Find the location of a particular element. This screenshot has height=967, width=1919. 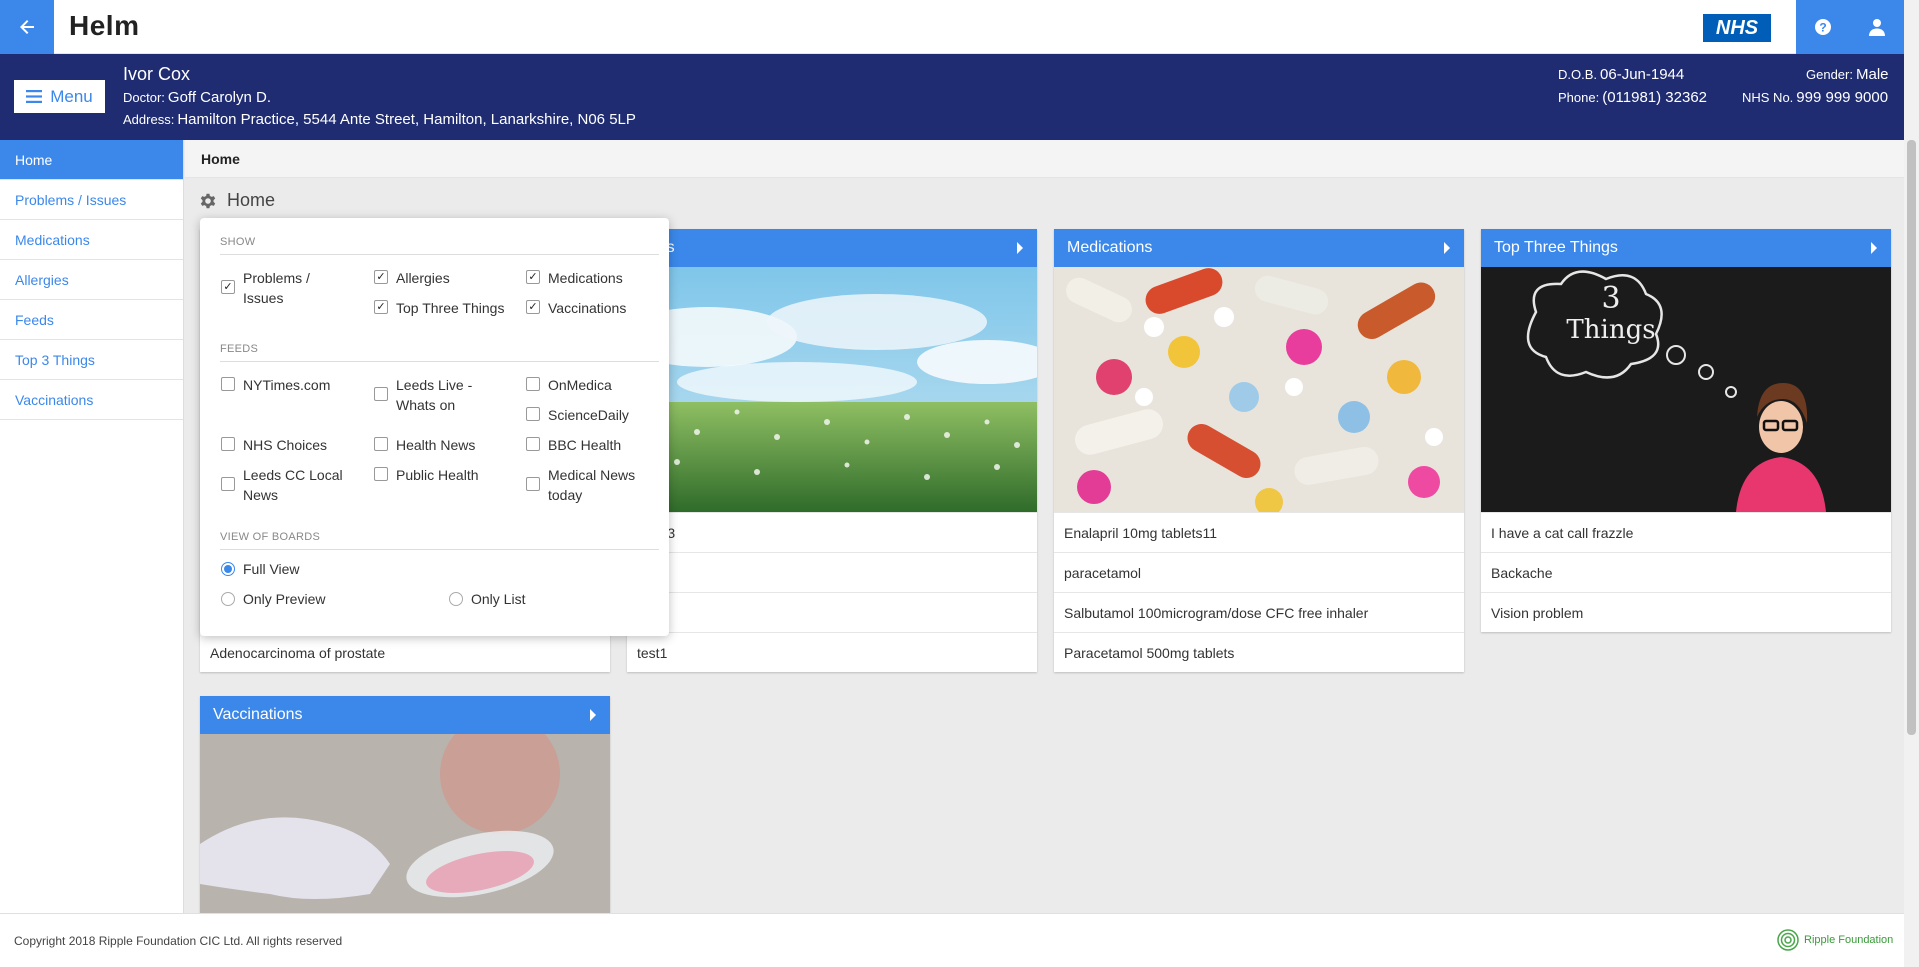

view-full-radio: Full View is located at coordinates (260, 569).